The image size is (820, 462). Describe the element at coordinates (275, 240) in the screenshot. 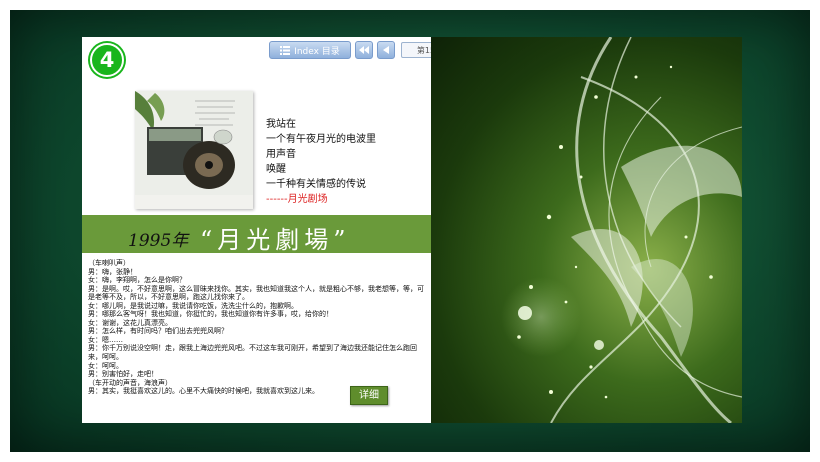

I see `banner-title: “月光劇場”` at that location.